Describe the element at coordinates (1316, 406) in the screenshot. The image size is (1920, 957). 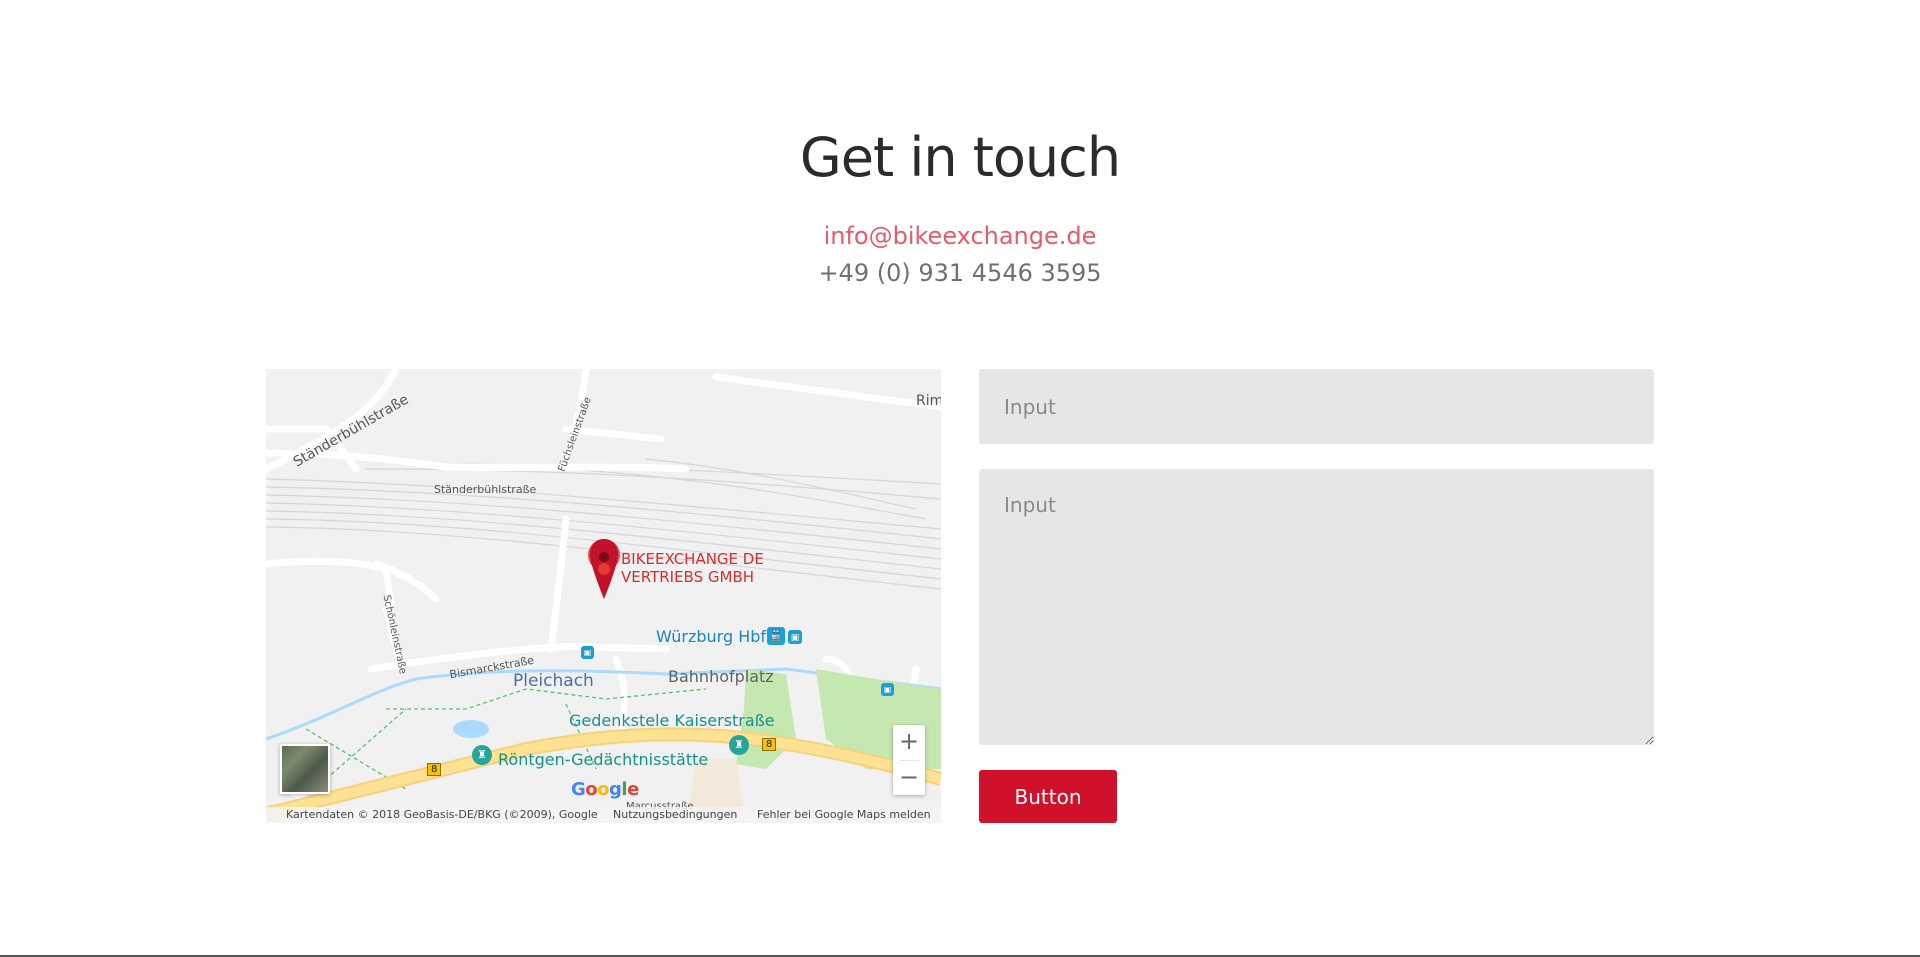
I see `contact-input` at that location.